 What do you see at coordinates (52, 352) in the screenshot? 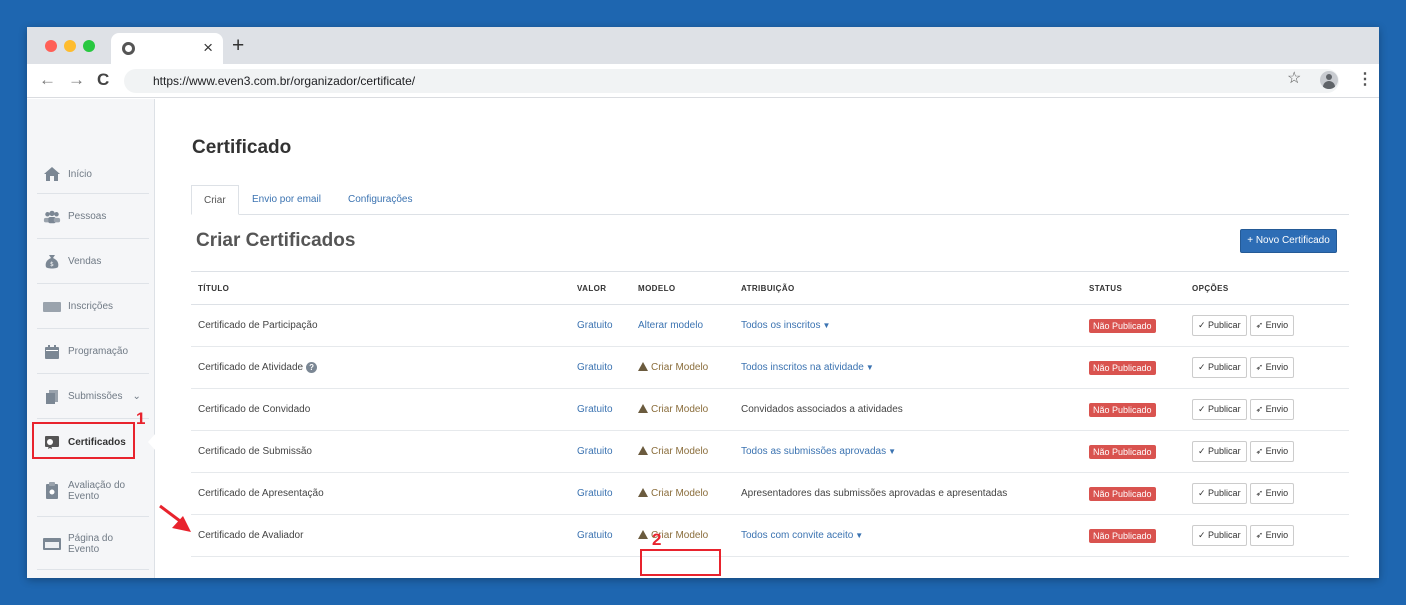
I see `calendar-icon` at bounding box center [52, 352].